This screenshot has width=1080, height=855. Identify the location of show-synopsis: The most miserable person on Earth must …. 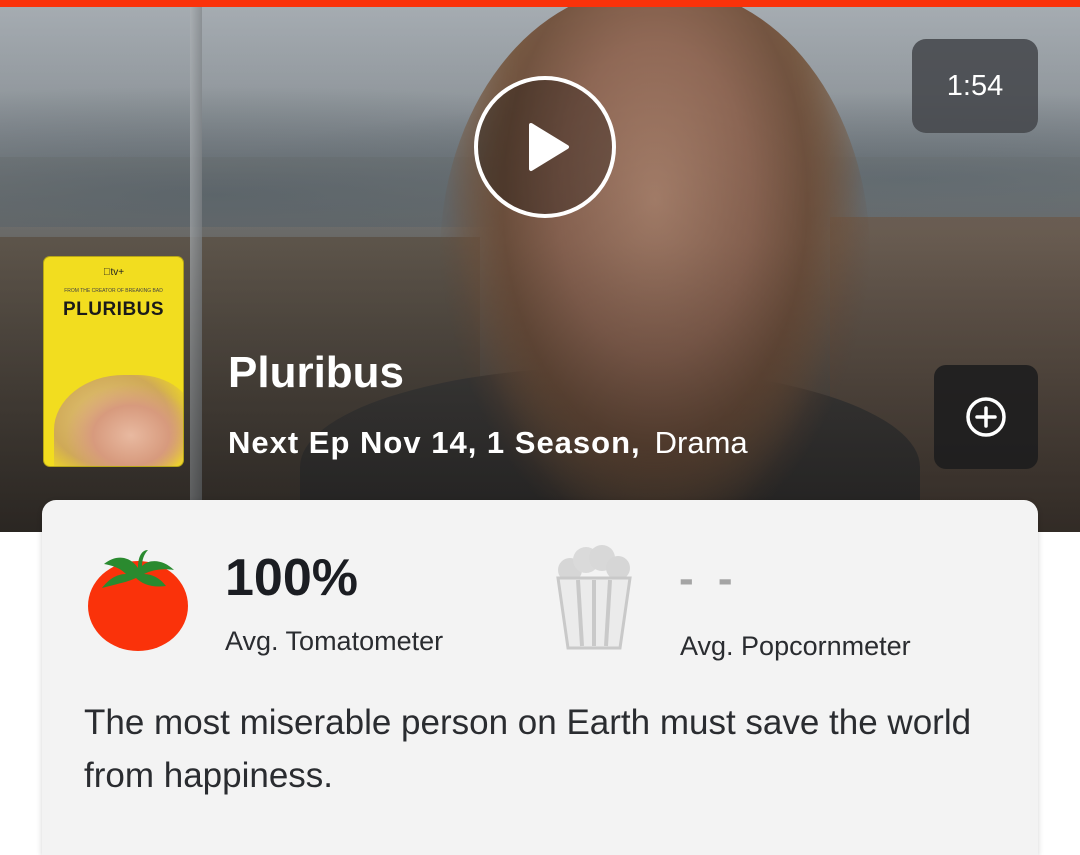
(528, 749).